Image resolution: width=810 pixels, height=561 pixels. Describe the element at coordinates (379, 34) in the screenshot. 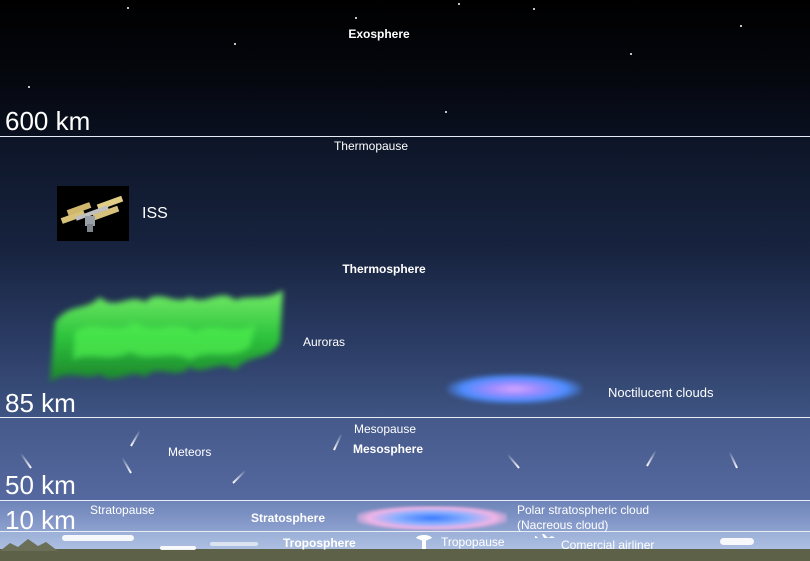

I see `exosphere-label: Exosphere` at that location.